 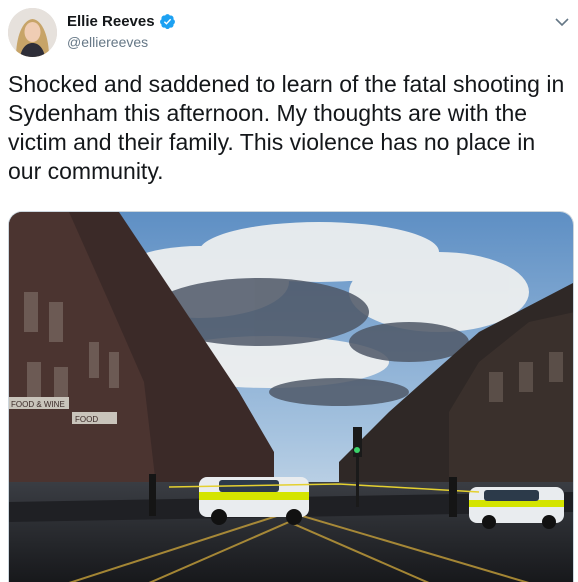 I want to click on verified-badge-icon, so click(x=167, y=22).